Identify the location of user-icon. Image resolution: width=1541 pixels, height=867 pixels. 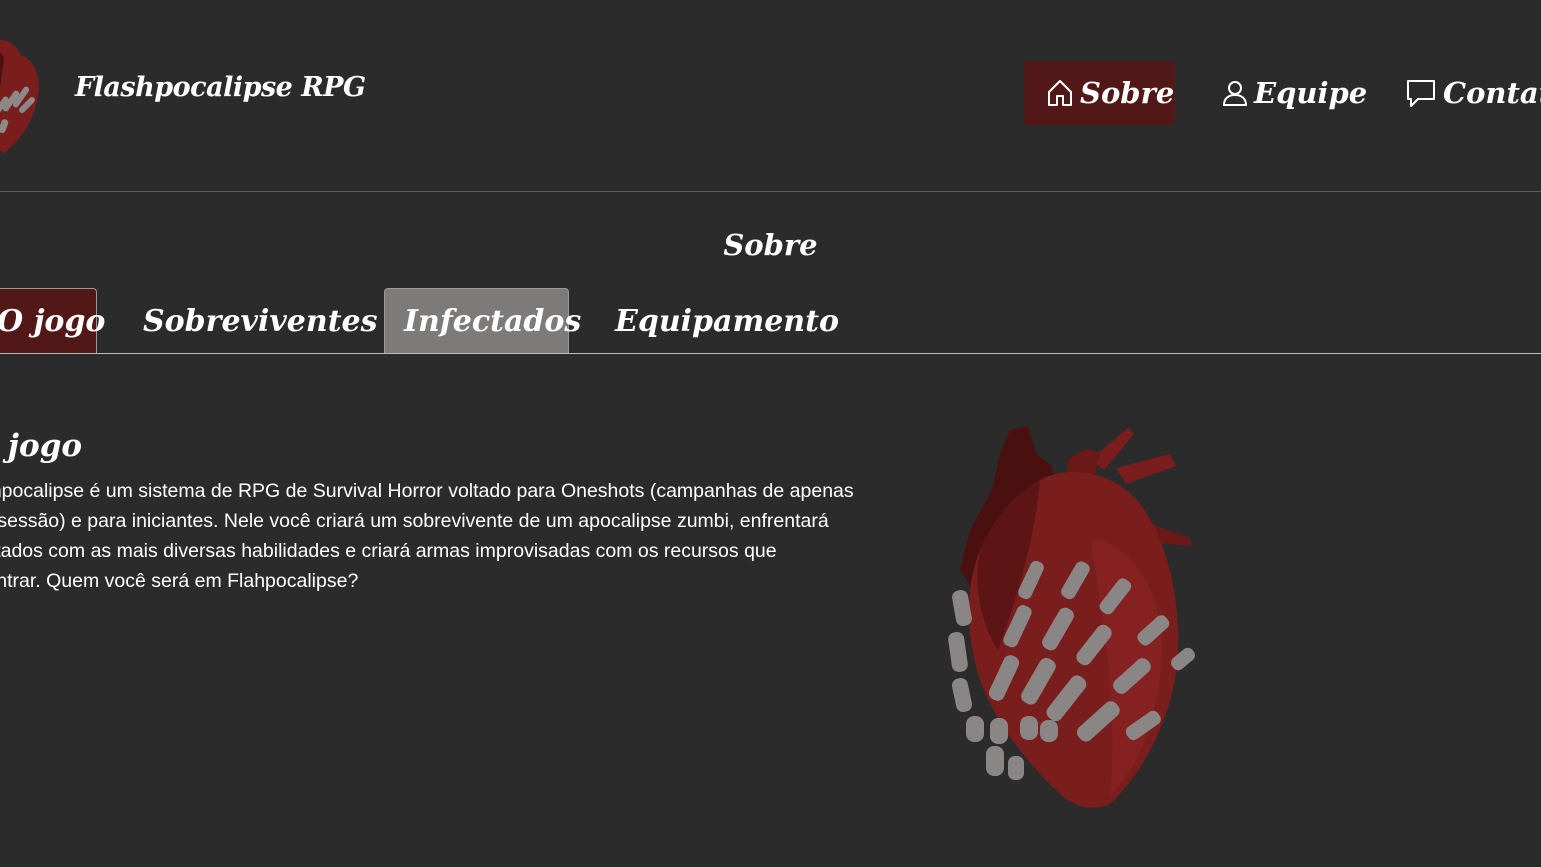
(1235, 93).